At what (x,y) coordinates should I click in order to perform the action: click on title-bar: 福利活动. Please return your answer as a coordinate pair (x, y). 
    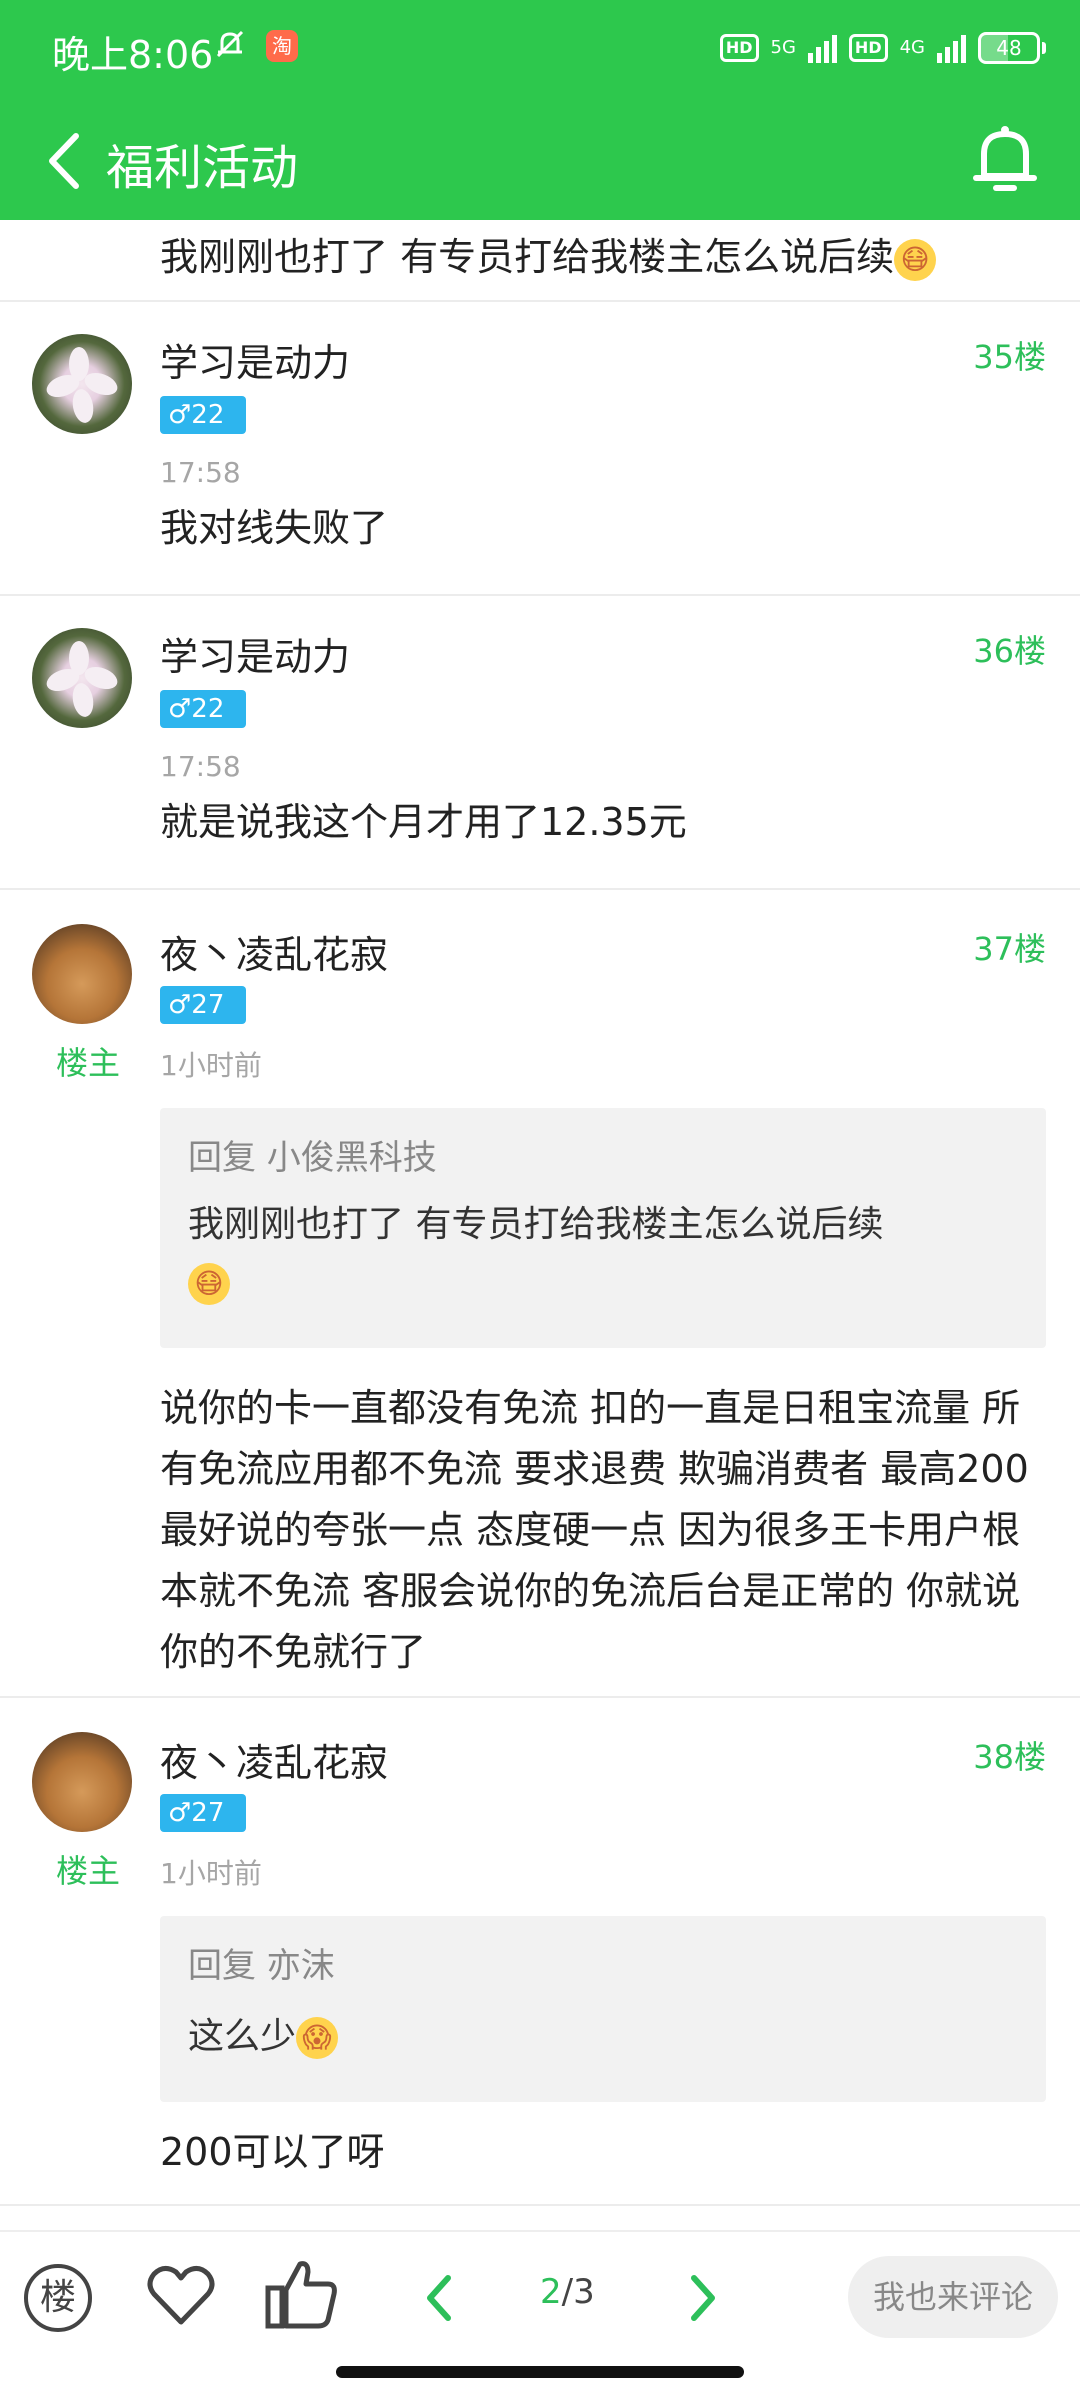
    Looking at the image, I should click on (540, 160).